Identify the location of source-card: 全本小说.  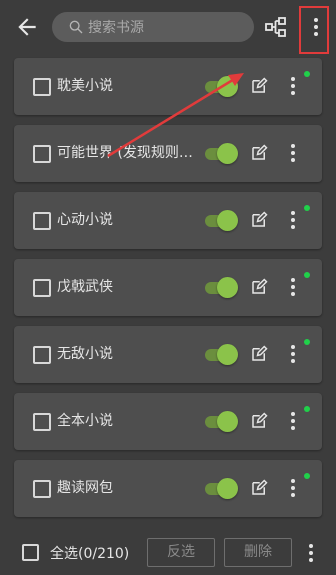
(168, 421).